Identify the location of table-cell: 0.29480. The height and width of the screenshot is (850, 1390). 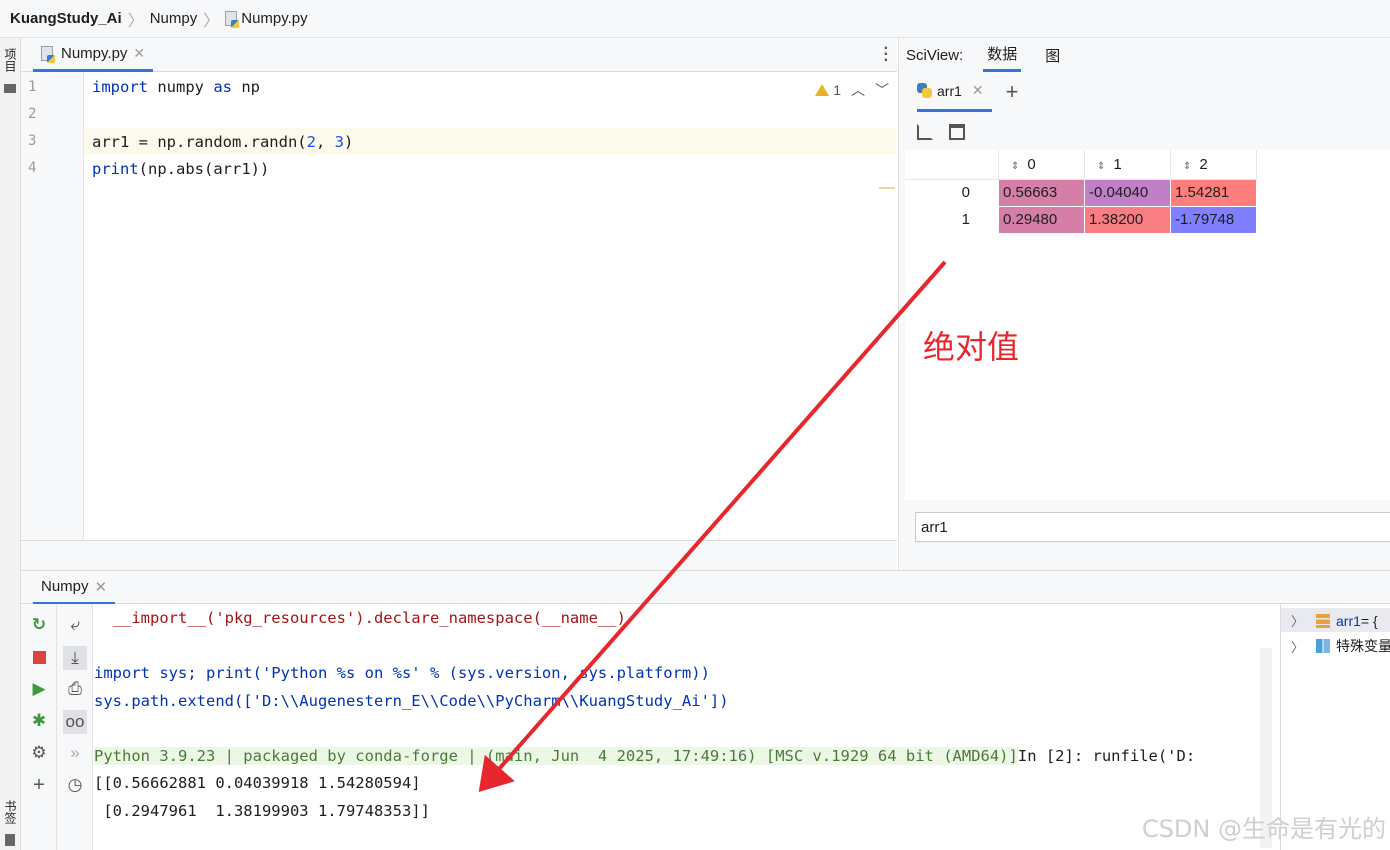
(1041, 219).